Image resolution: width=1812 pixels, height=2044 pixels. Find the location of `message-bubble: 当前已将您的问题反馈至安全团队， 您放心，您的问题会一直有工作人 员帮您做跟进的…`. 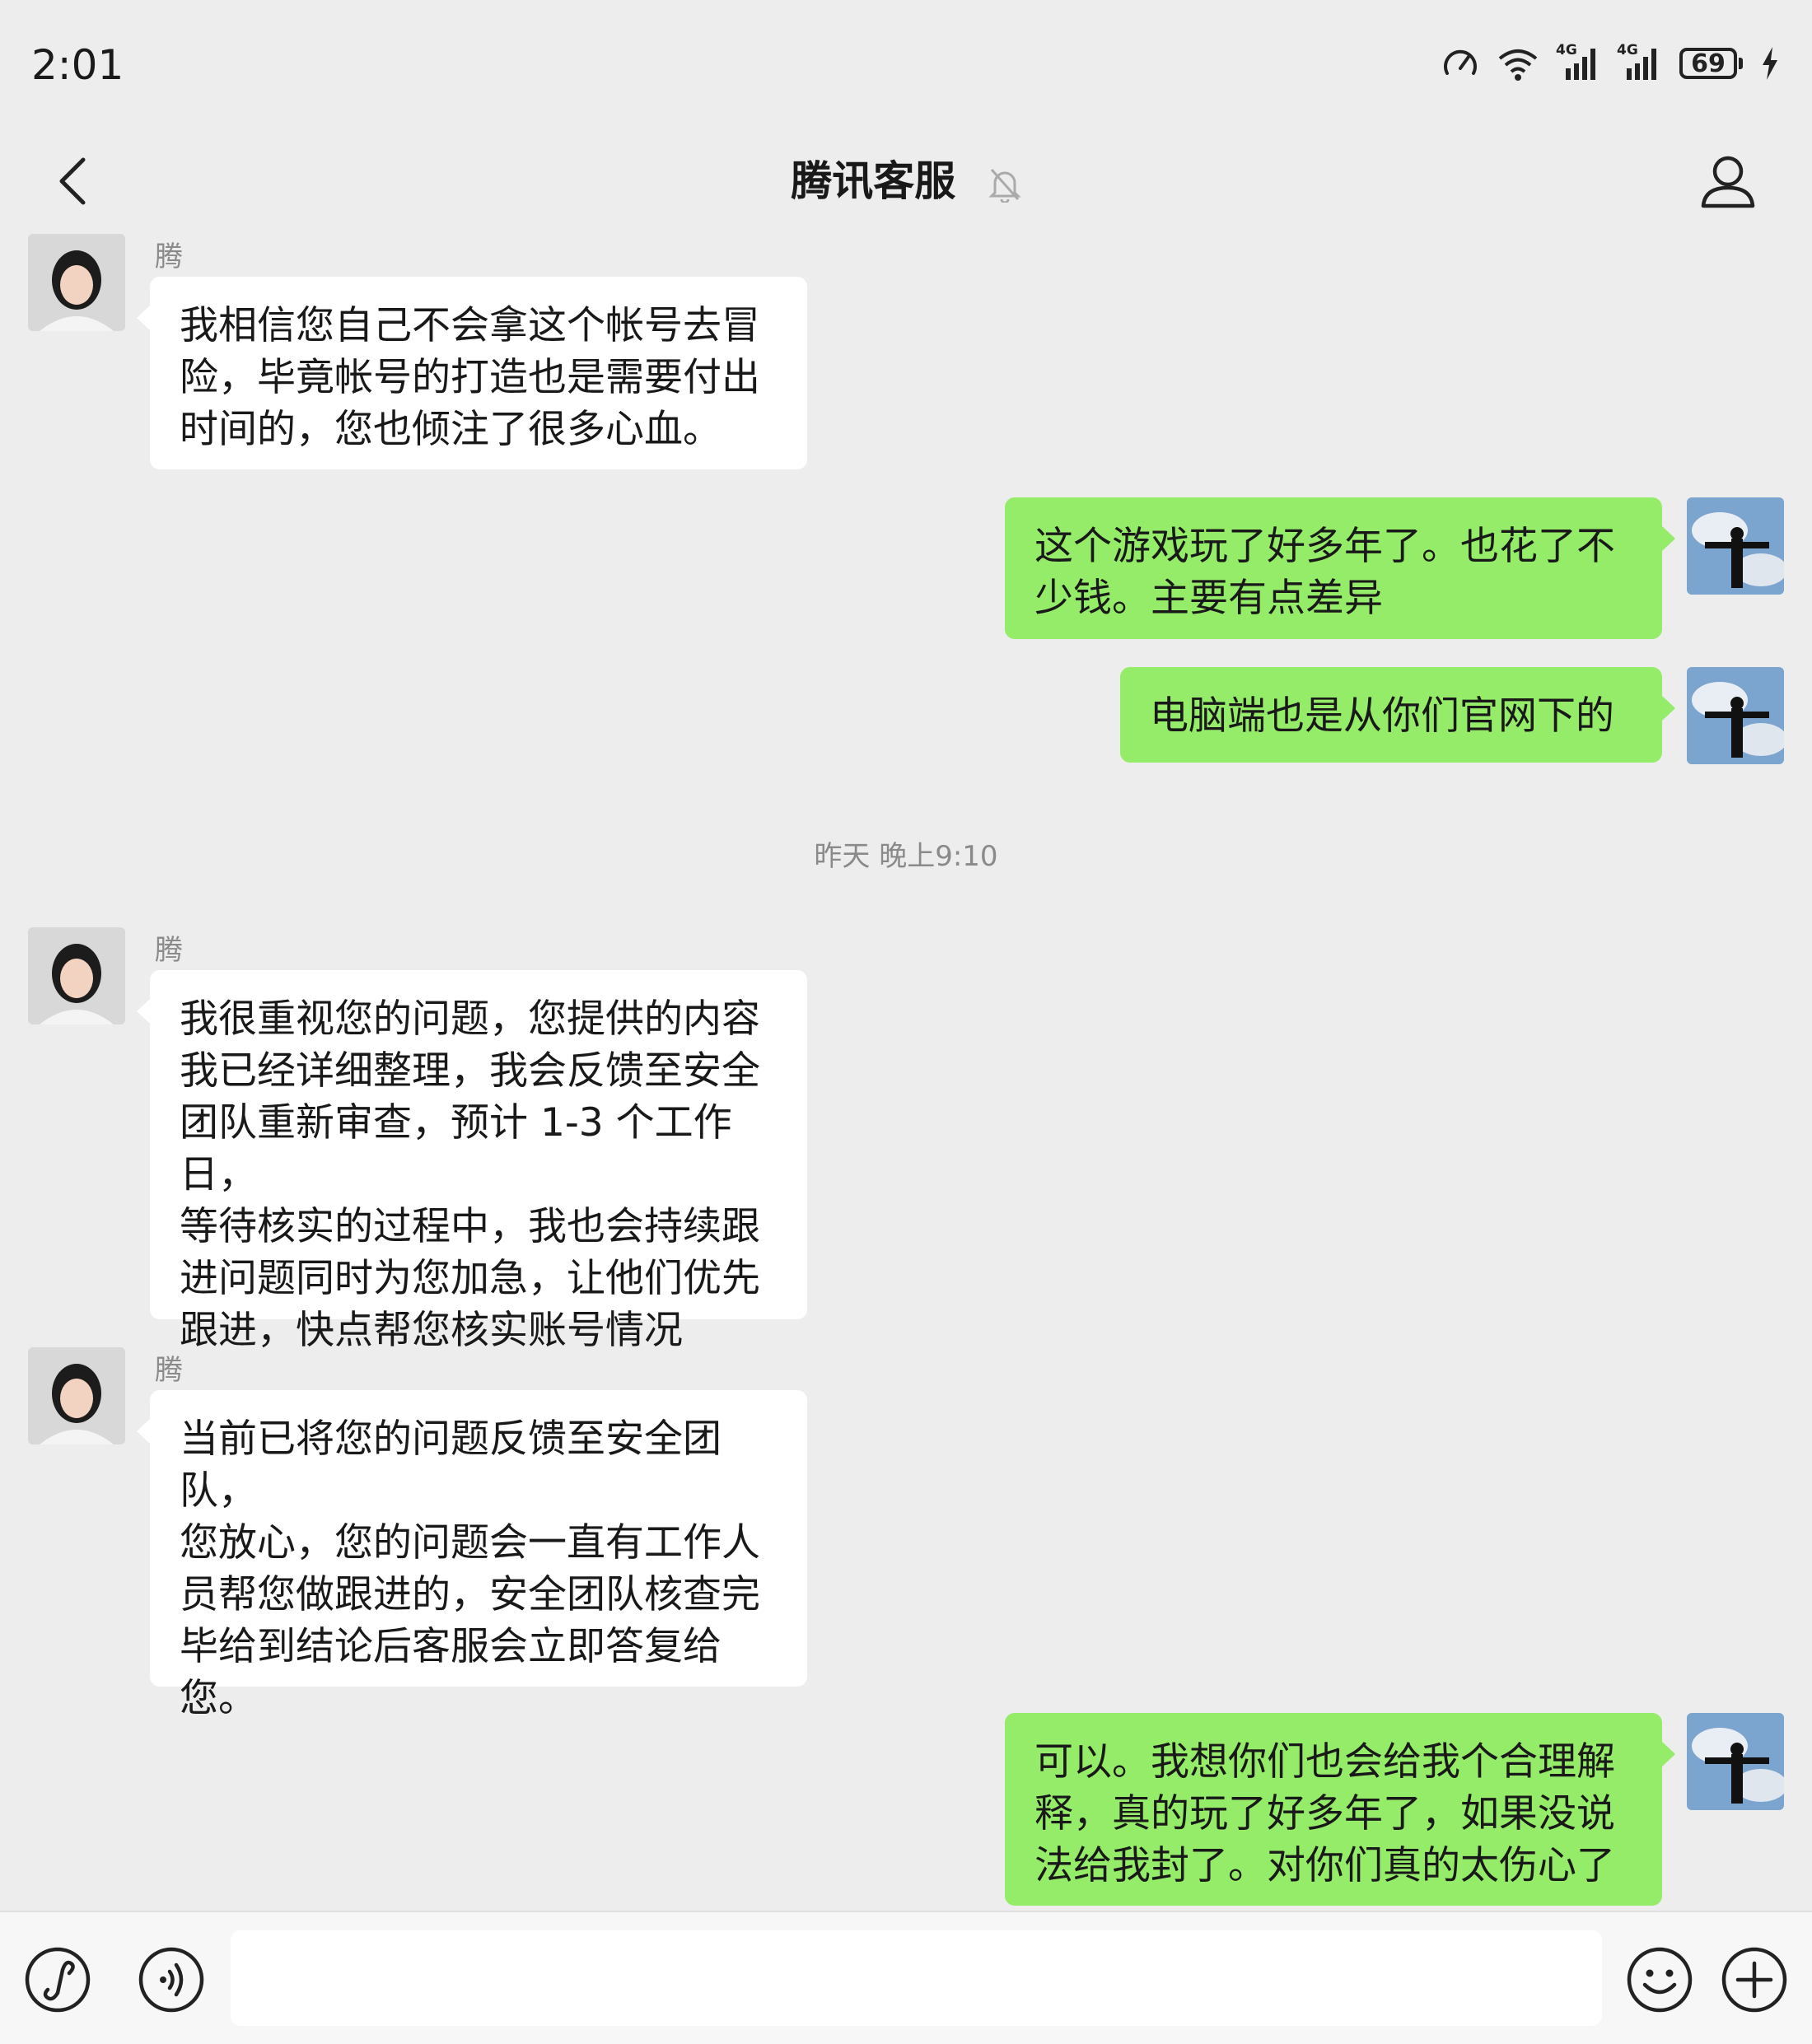

message-bubble: 当前已将您的问题反馈至安全团队， 您放心，您的问题会一直有工作人 员帮您做跟进的… is located at coordinates (472, 1555).